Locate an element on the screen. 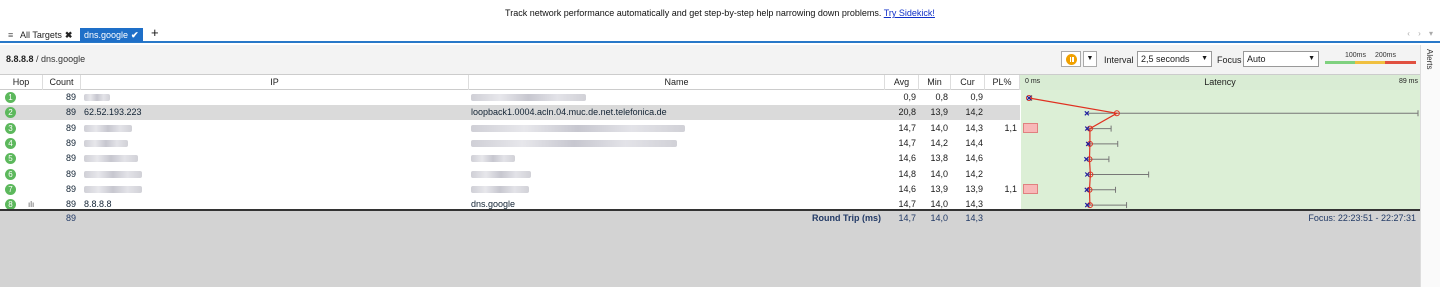 This screenshot has height=287, width=1440. col-ip: IP is located at coordinates (275, 82).